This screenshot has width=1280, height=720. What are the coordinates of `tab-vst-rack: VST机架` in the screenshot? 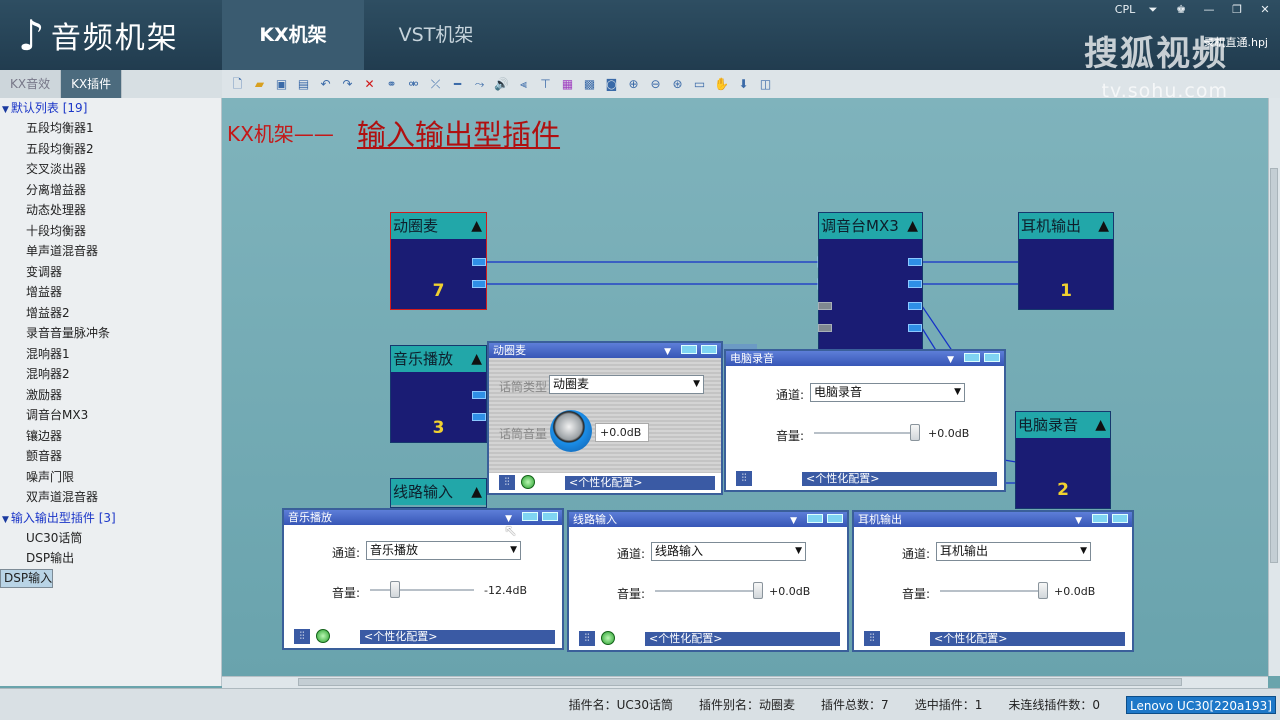 It's located at (436, 35).